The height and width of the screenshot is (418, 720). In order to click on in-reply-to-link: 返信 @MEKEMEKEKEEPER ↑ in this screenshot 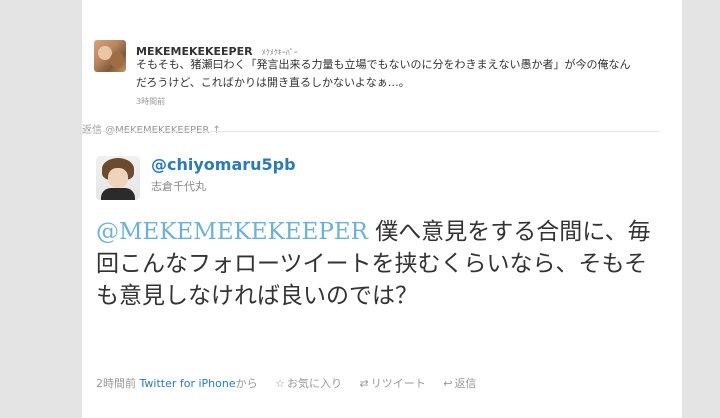, I will do `click(371, 128)`.